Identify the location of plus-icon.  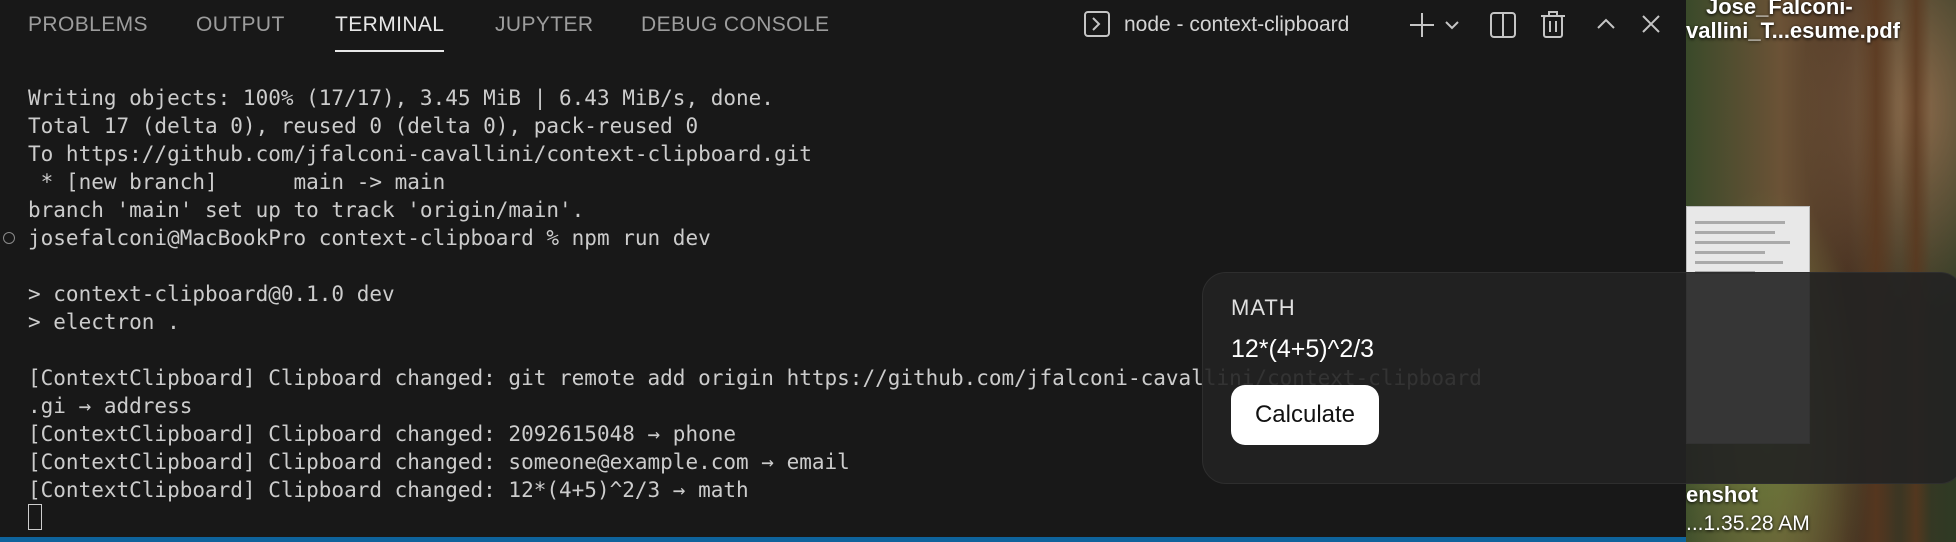
(1422, 25).